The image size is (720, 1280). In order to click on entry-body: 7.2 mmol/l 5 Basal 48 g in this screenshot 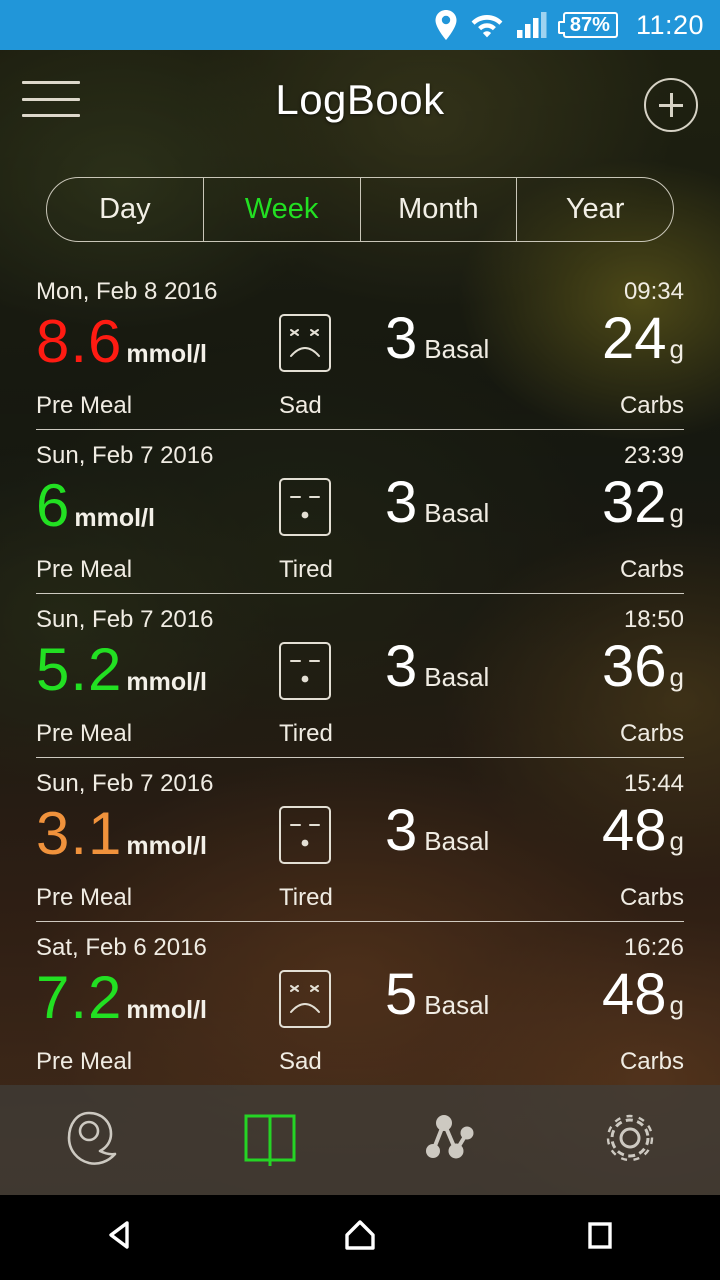, I will do `click(360, 1007)`.